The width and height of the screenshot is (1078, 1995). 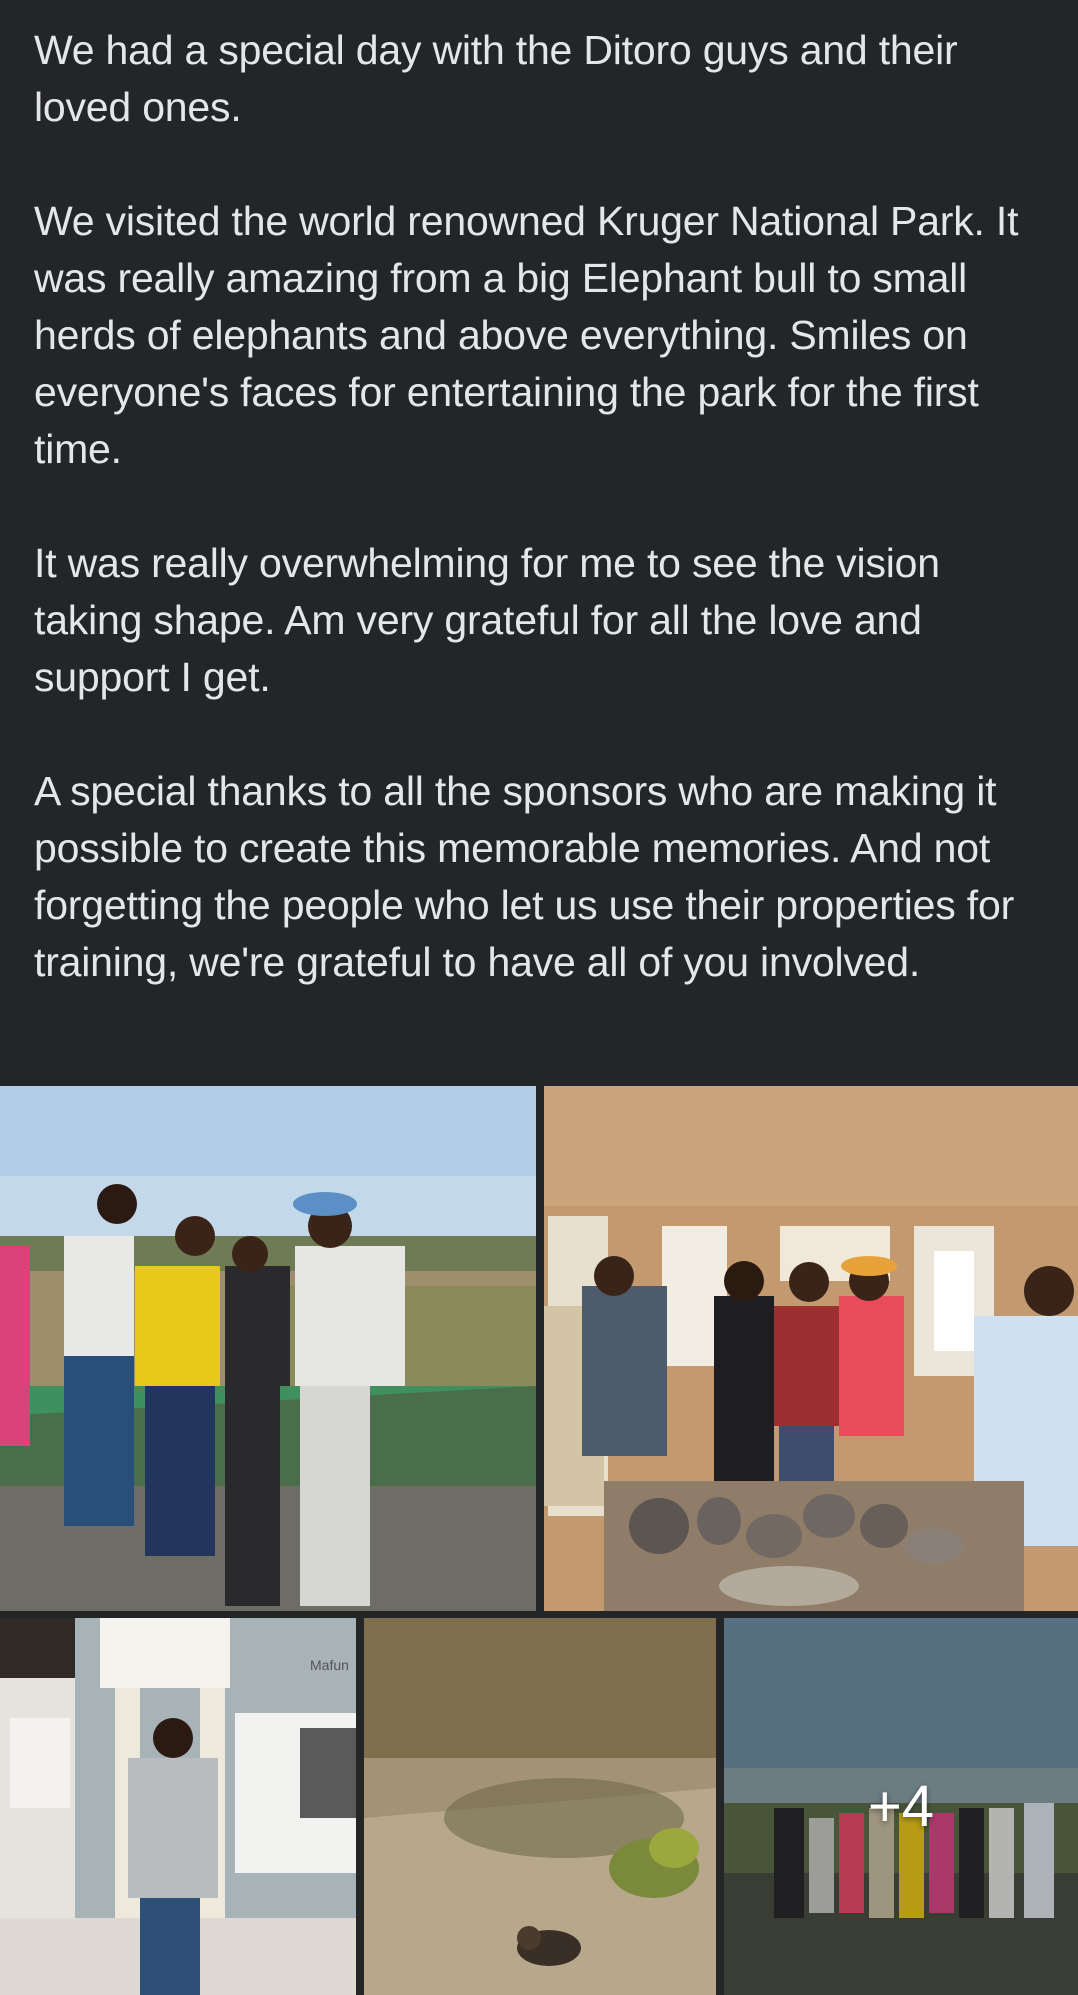 I want to click on photo-group-river-viewpoint, so click(x=268, y=1348).